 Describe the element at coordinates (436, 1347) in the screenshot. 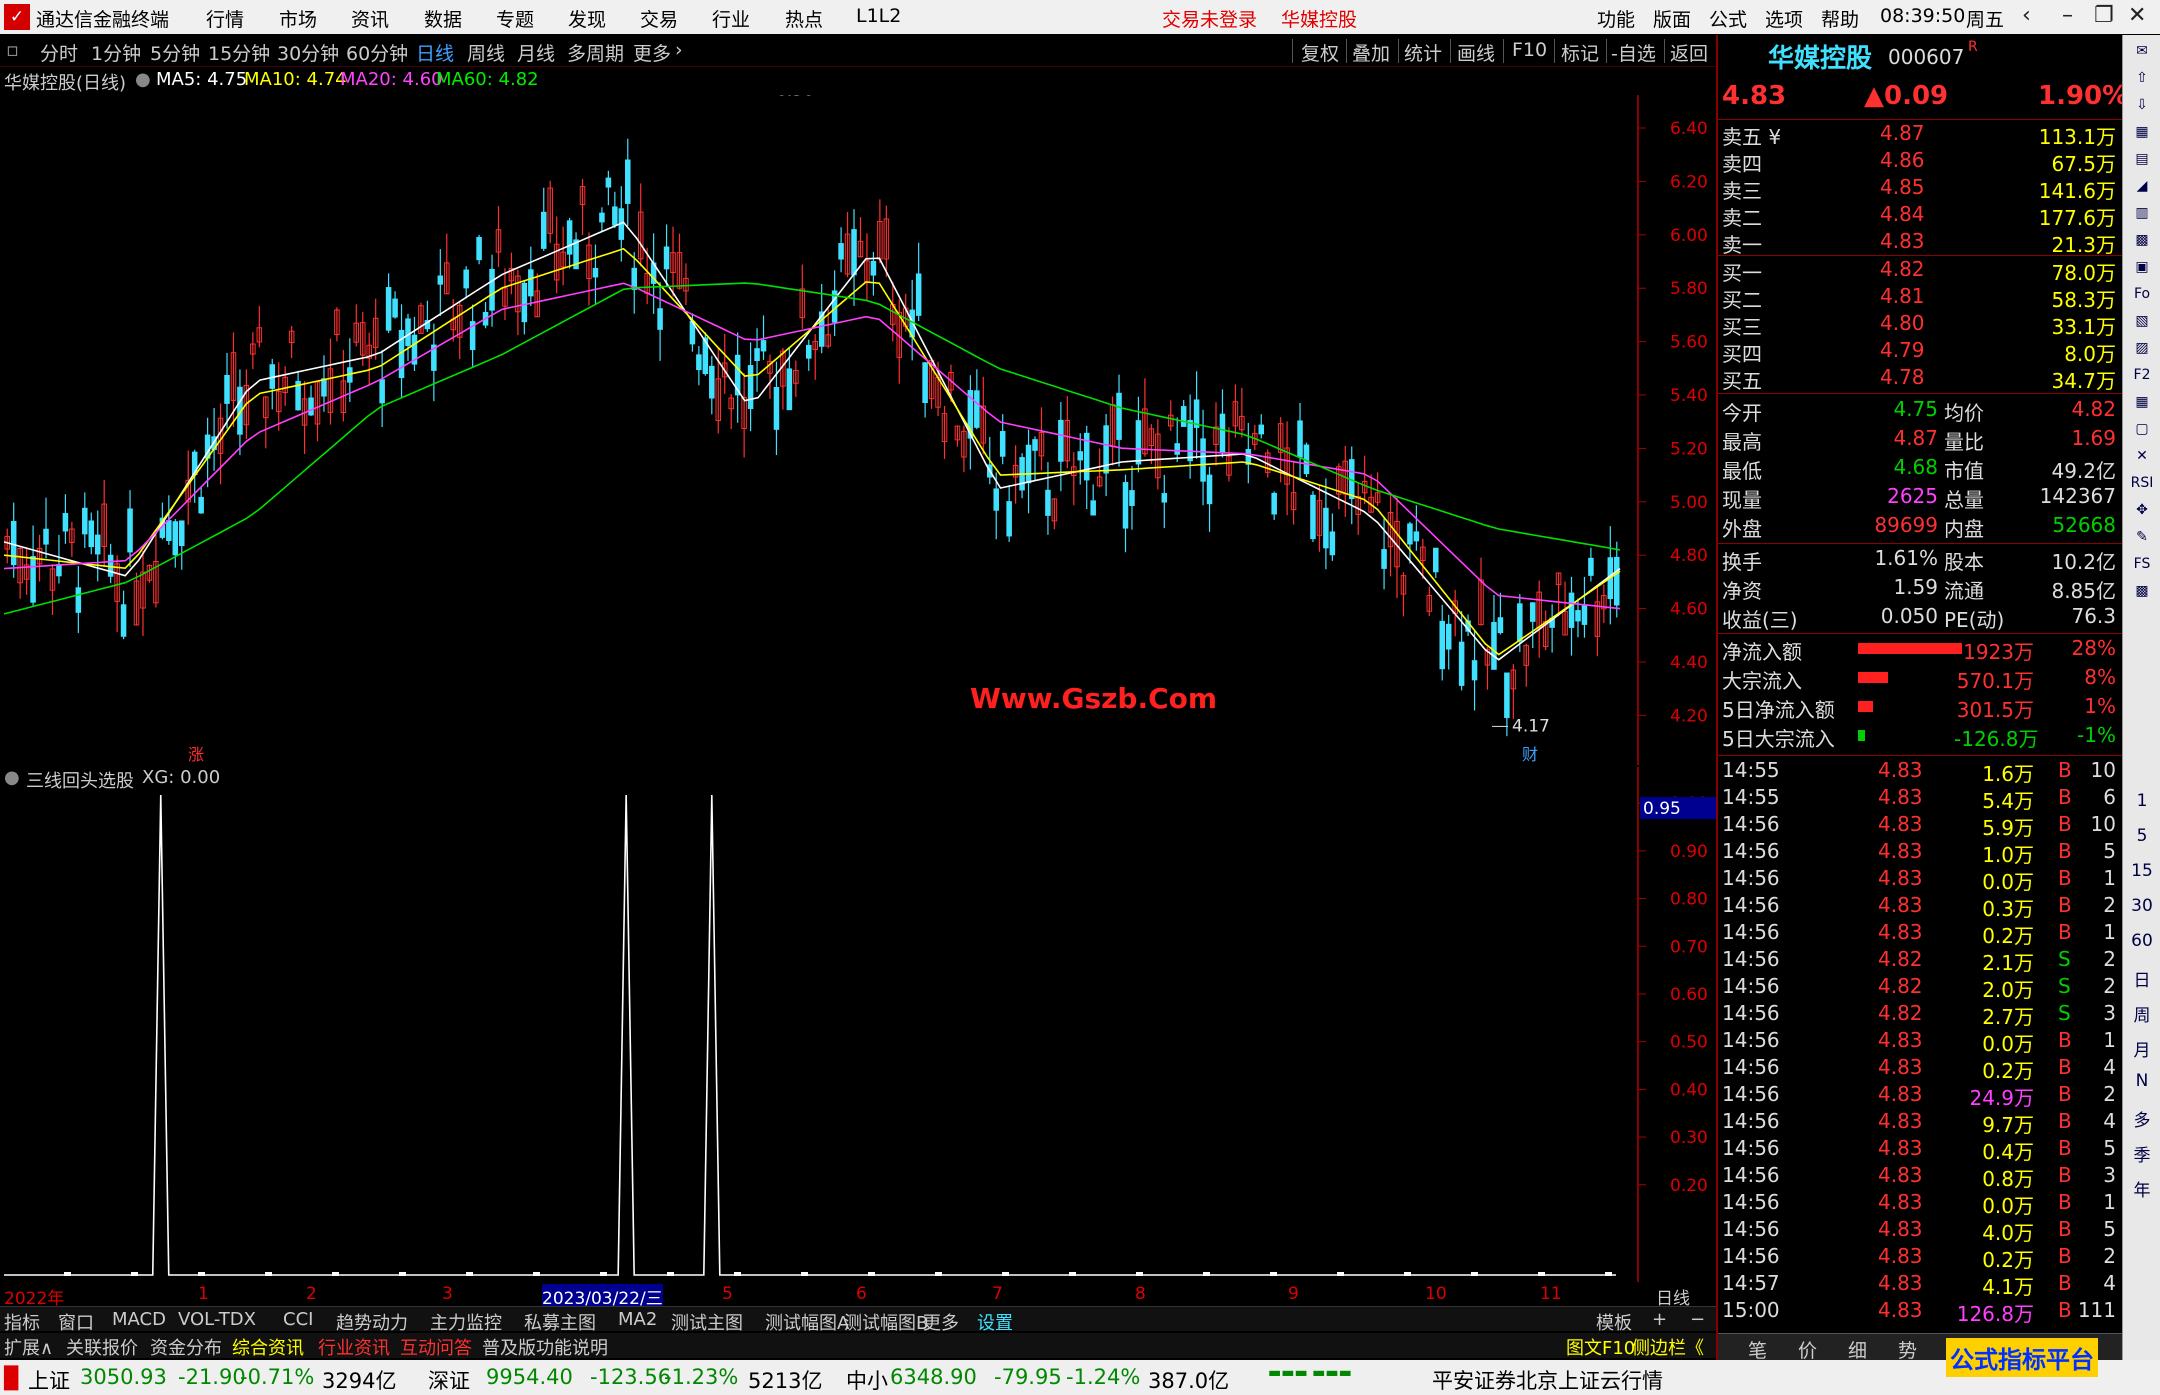

I see `extra-tab: 互动问答` at that location.